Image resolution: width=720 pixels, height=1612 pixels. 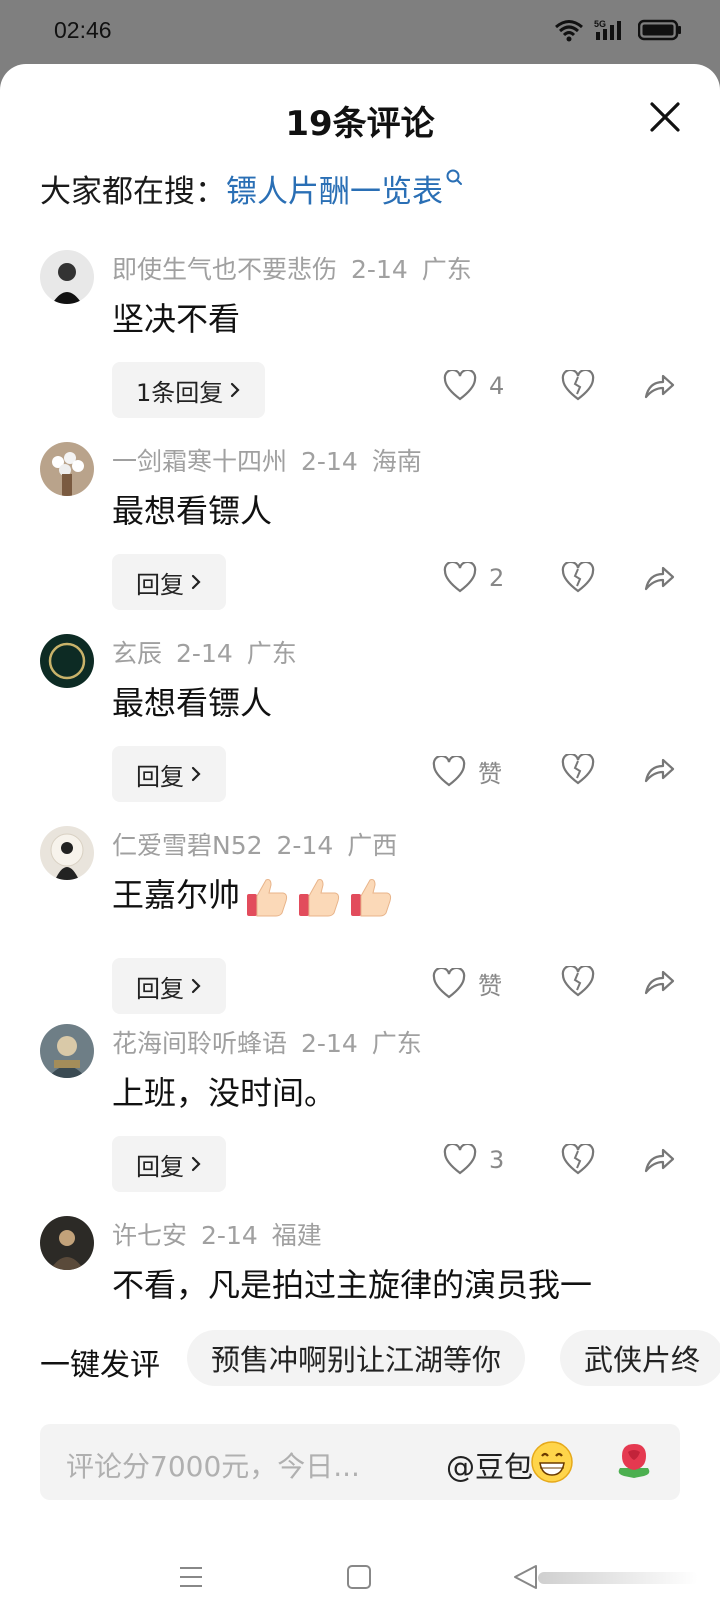 I want to click on back-icon, so click(x=607, y=1577).